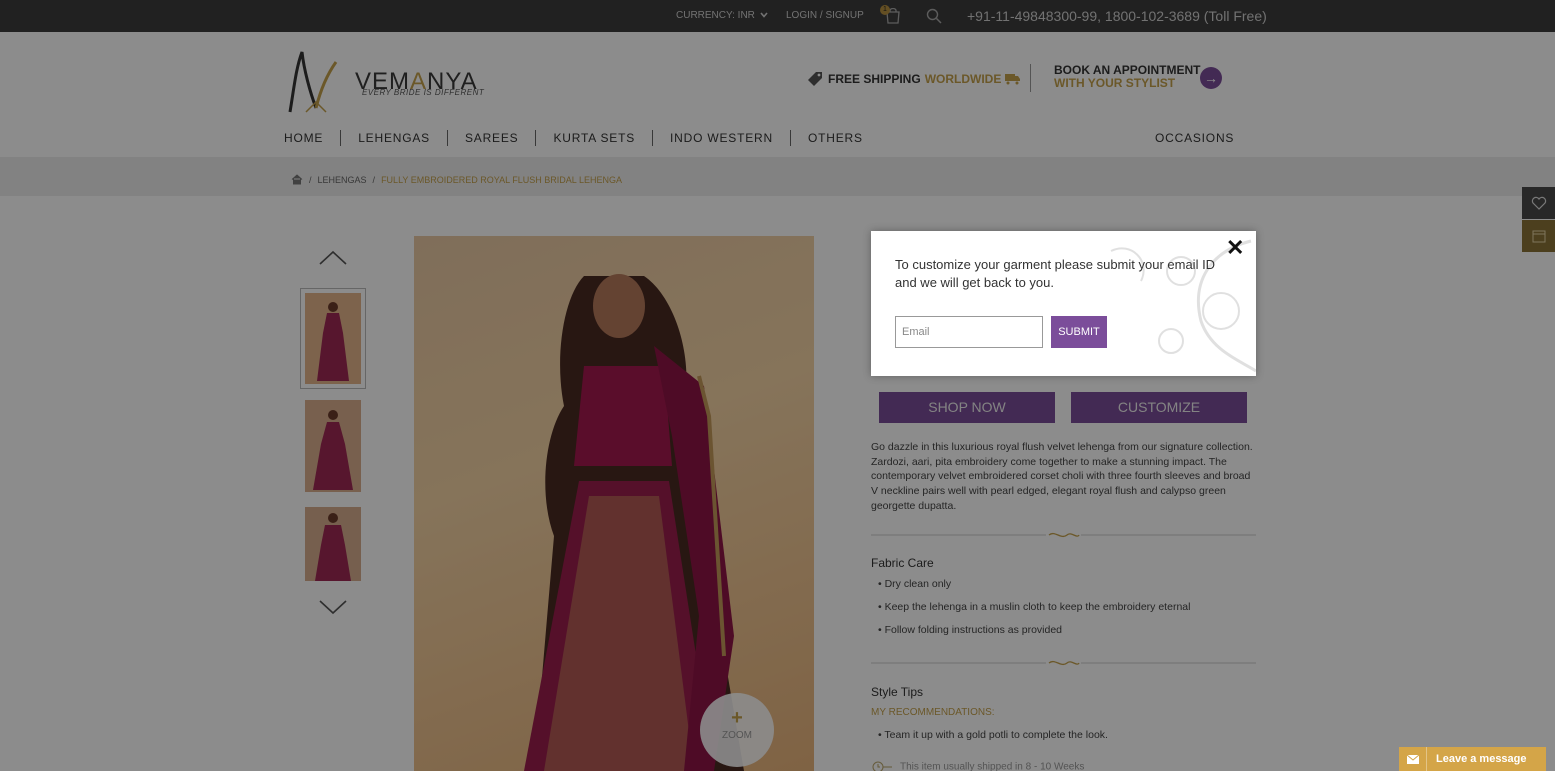 The image size is (1555, 771). I want to click on close-icon: ✕, so click(1235, 248).